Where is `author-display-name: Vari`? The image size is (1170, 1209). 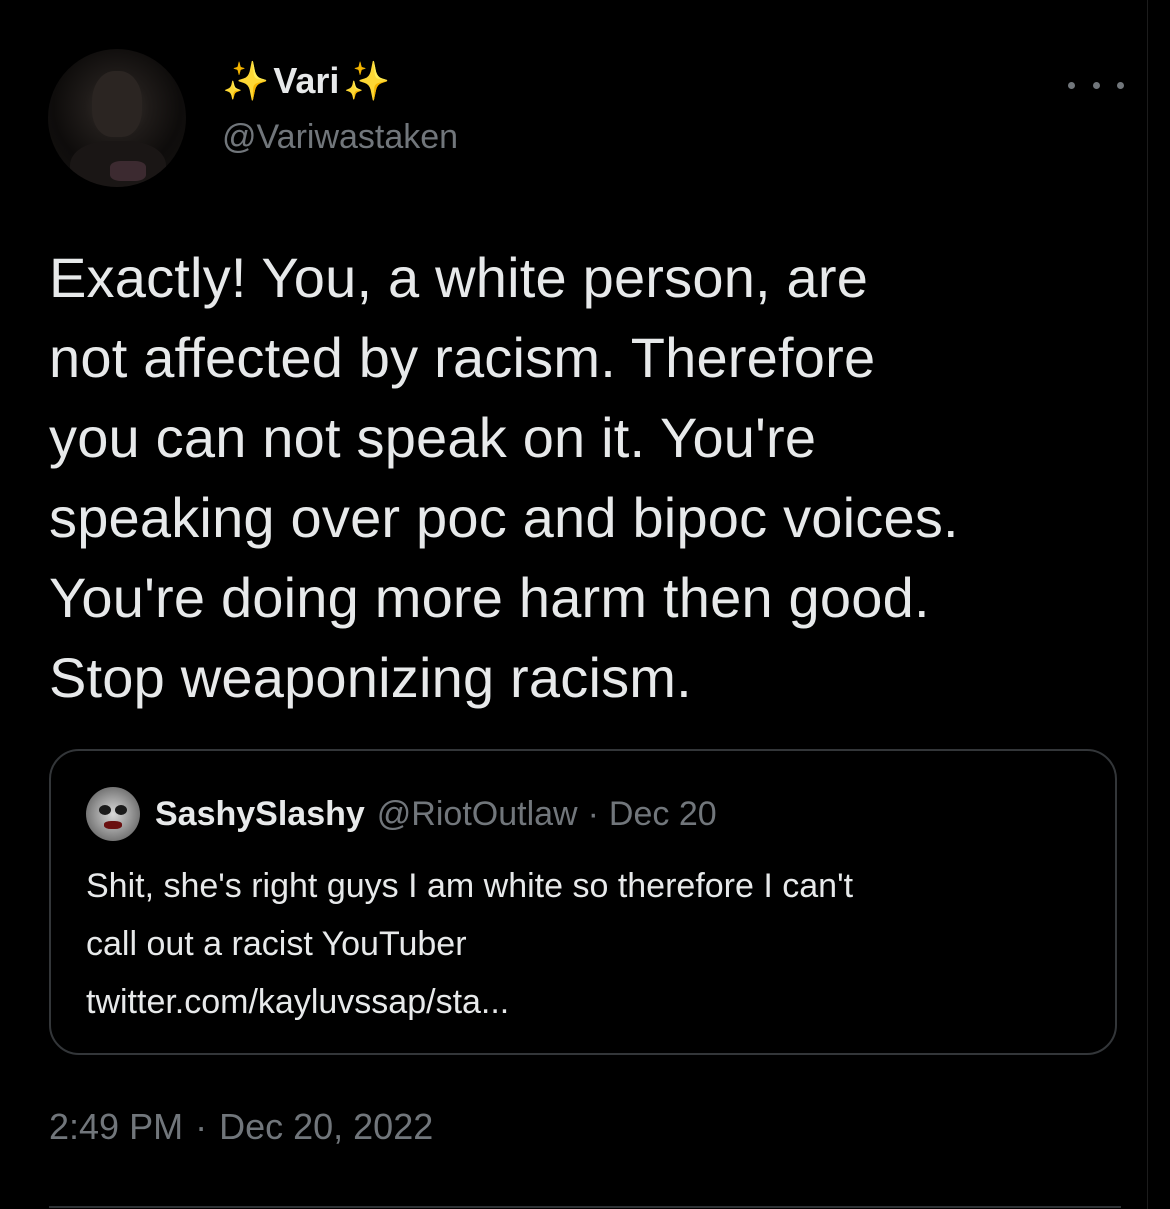
author-display-name: Vari is located at coordinates (306, 80).